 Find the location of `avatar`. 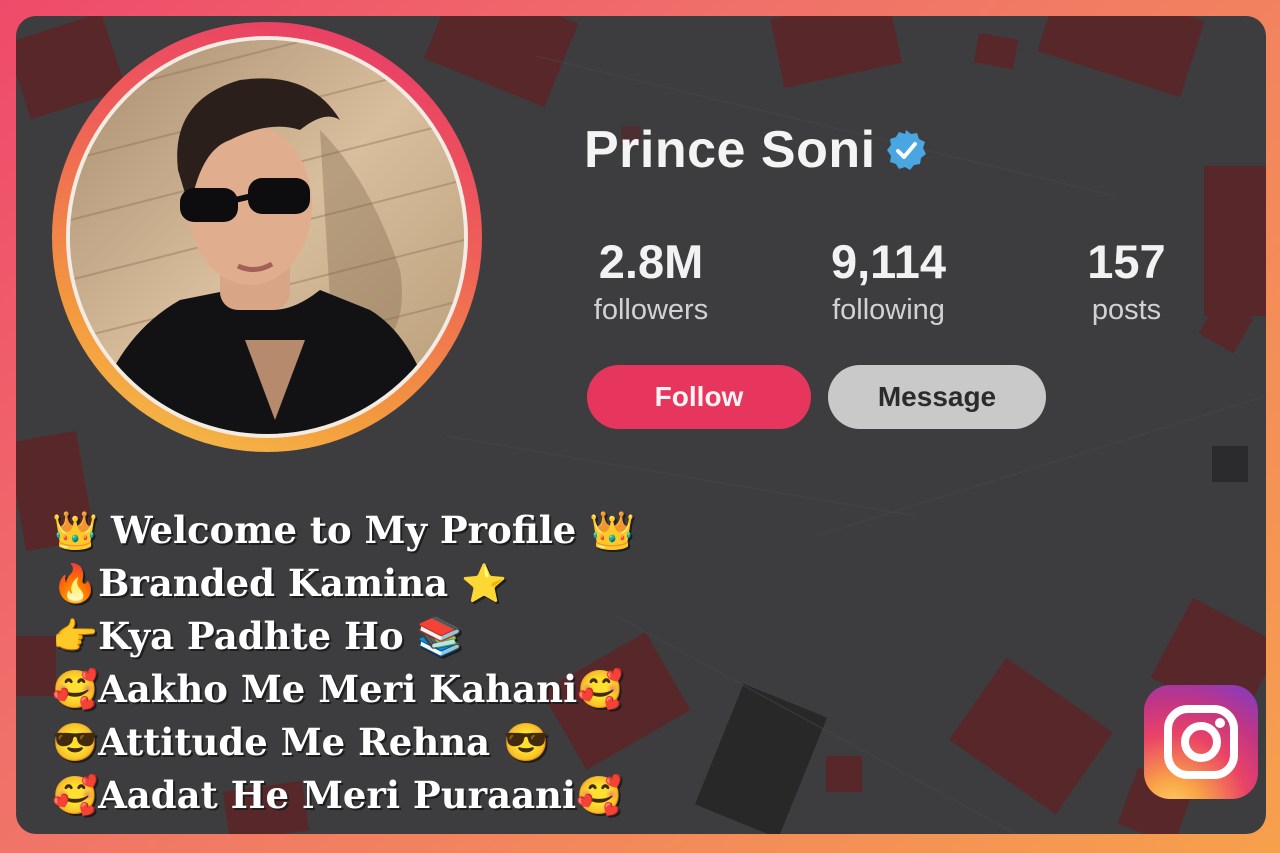

avatar is located at coordinates (267, 237).